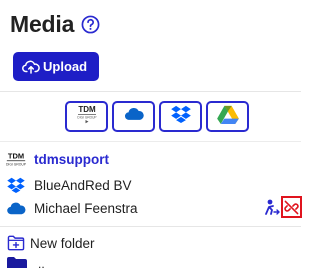 The image size is (320, 268). What do you see at coordinates (272, 207) in the screenshot?
I see `person-link-icon` at bounding box center [272, 207].